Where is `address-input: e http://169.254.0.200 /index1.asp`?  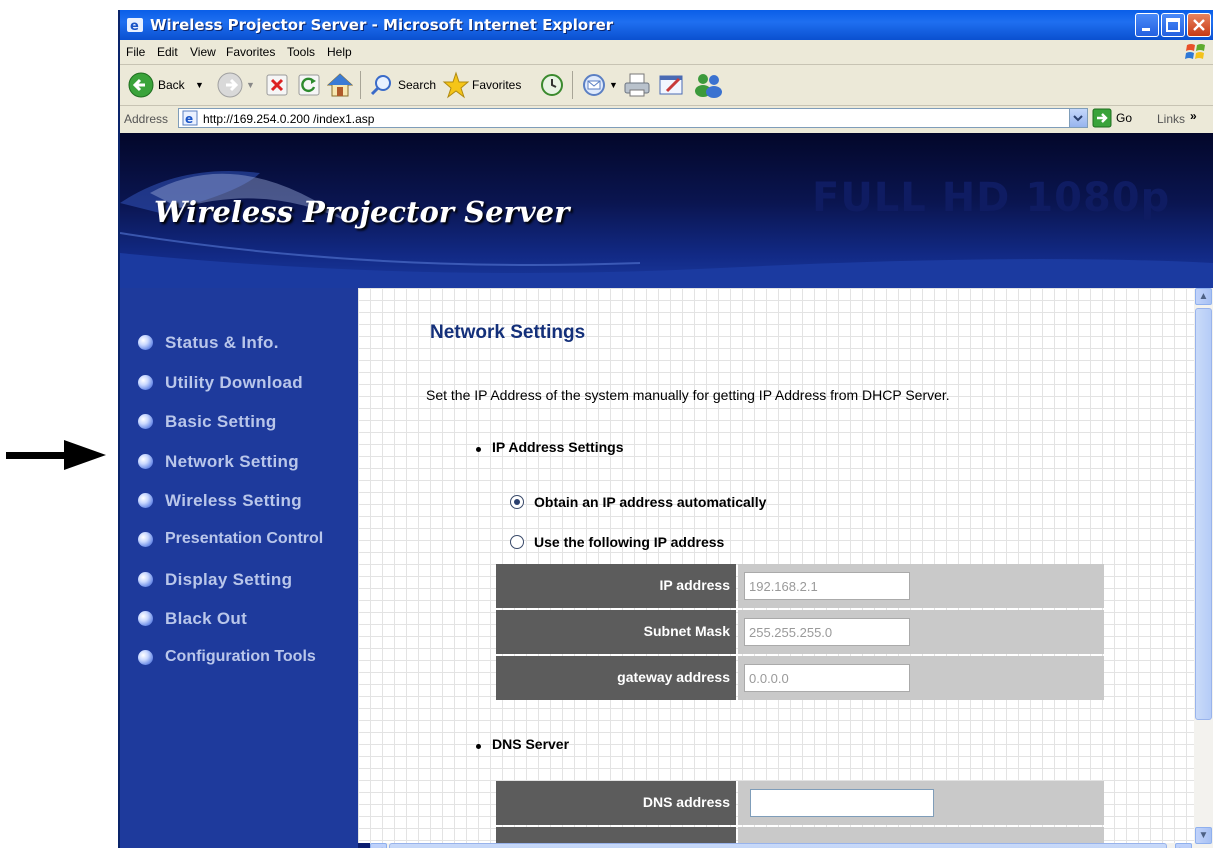
address-input: e http://169.254.0.200 /index1.asp is located at coordinates (633, 118).